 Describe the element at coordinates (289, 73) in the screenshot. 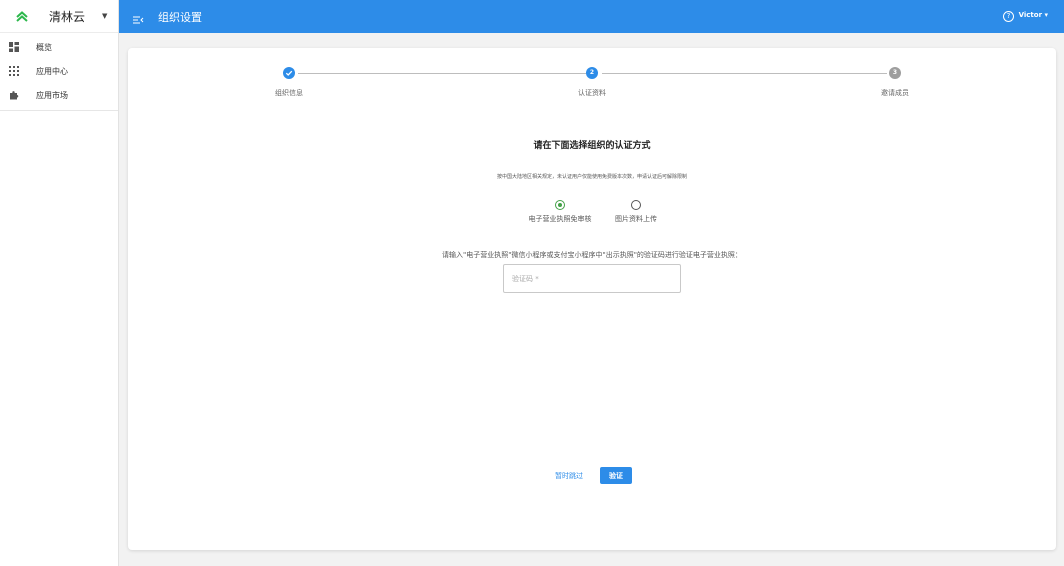

I see `step-done-check-icon` at that location.